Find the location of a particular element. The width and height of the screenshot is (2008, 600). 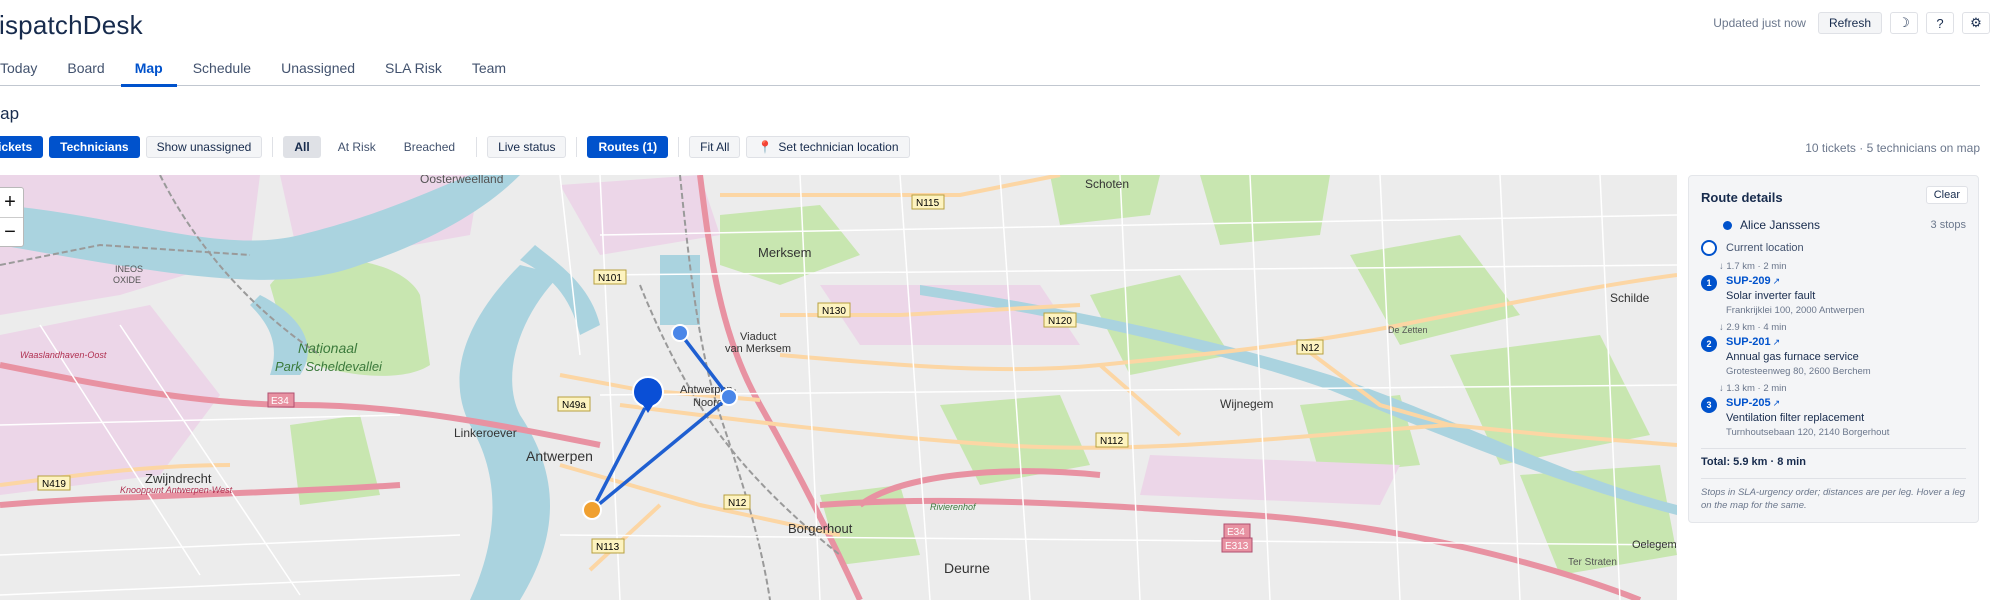

tab-sla-risk: SLA Risk is located at coordinates (413, 69).